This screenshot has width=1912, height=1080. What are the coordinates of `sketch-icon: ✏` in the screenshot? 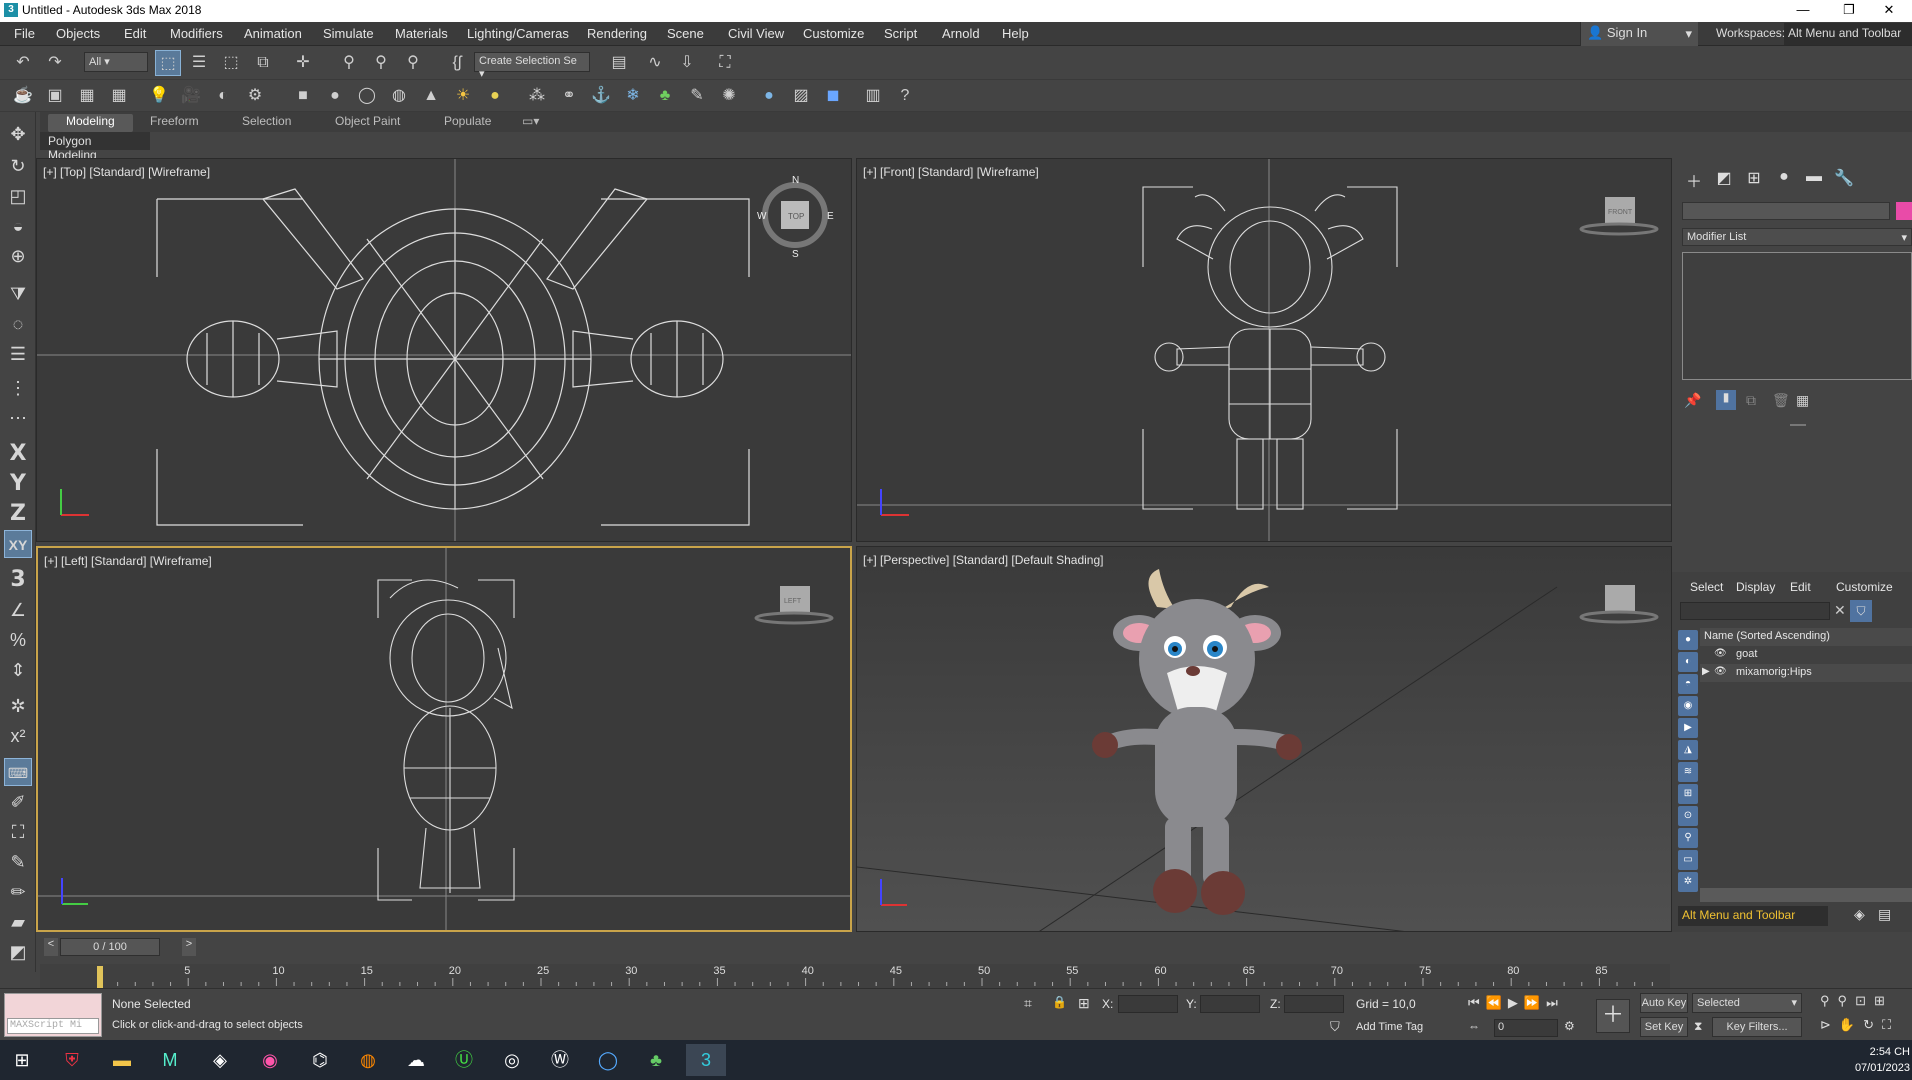 It's located at (18, 892).